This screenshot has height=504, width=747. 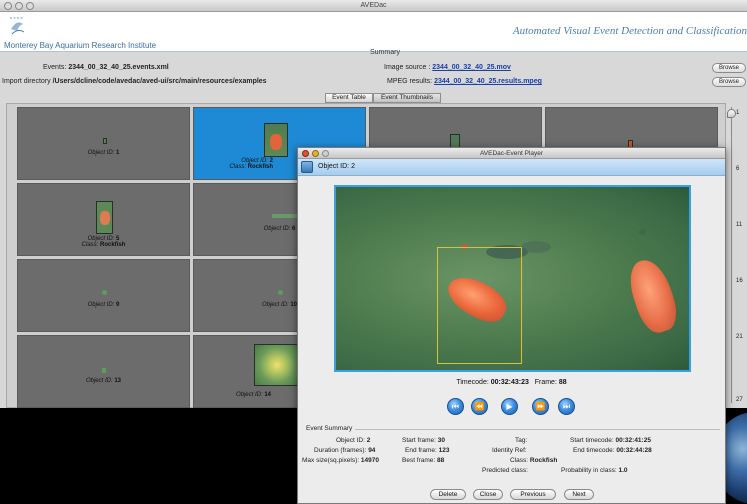 What do you see at coordinates (103, 295) in the screenshot?
I see `thumbnail-cell: Object ID: 9` at bounding box center [103, 295].